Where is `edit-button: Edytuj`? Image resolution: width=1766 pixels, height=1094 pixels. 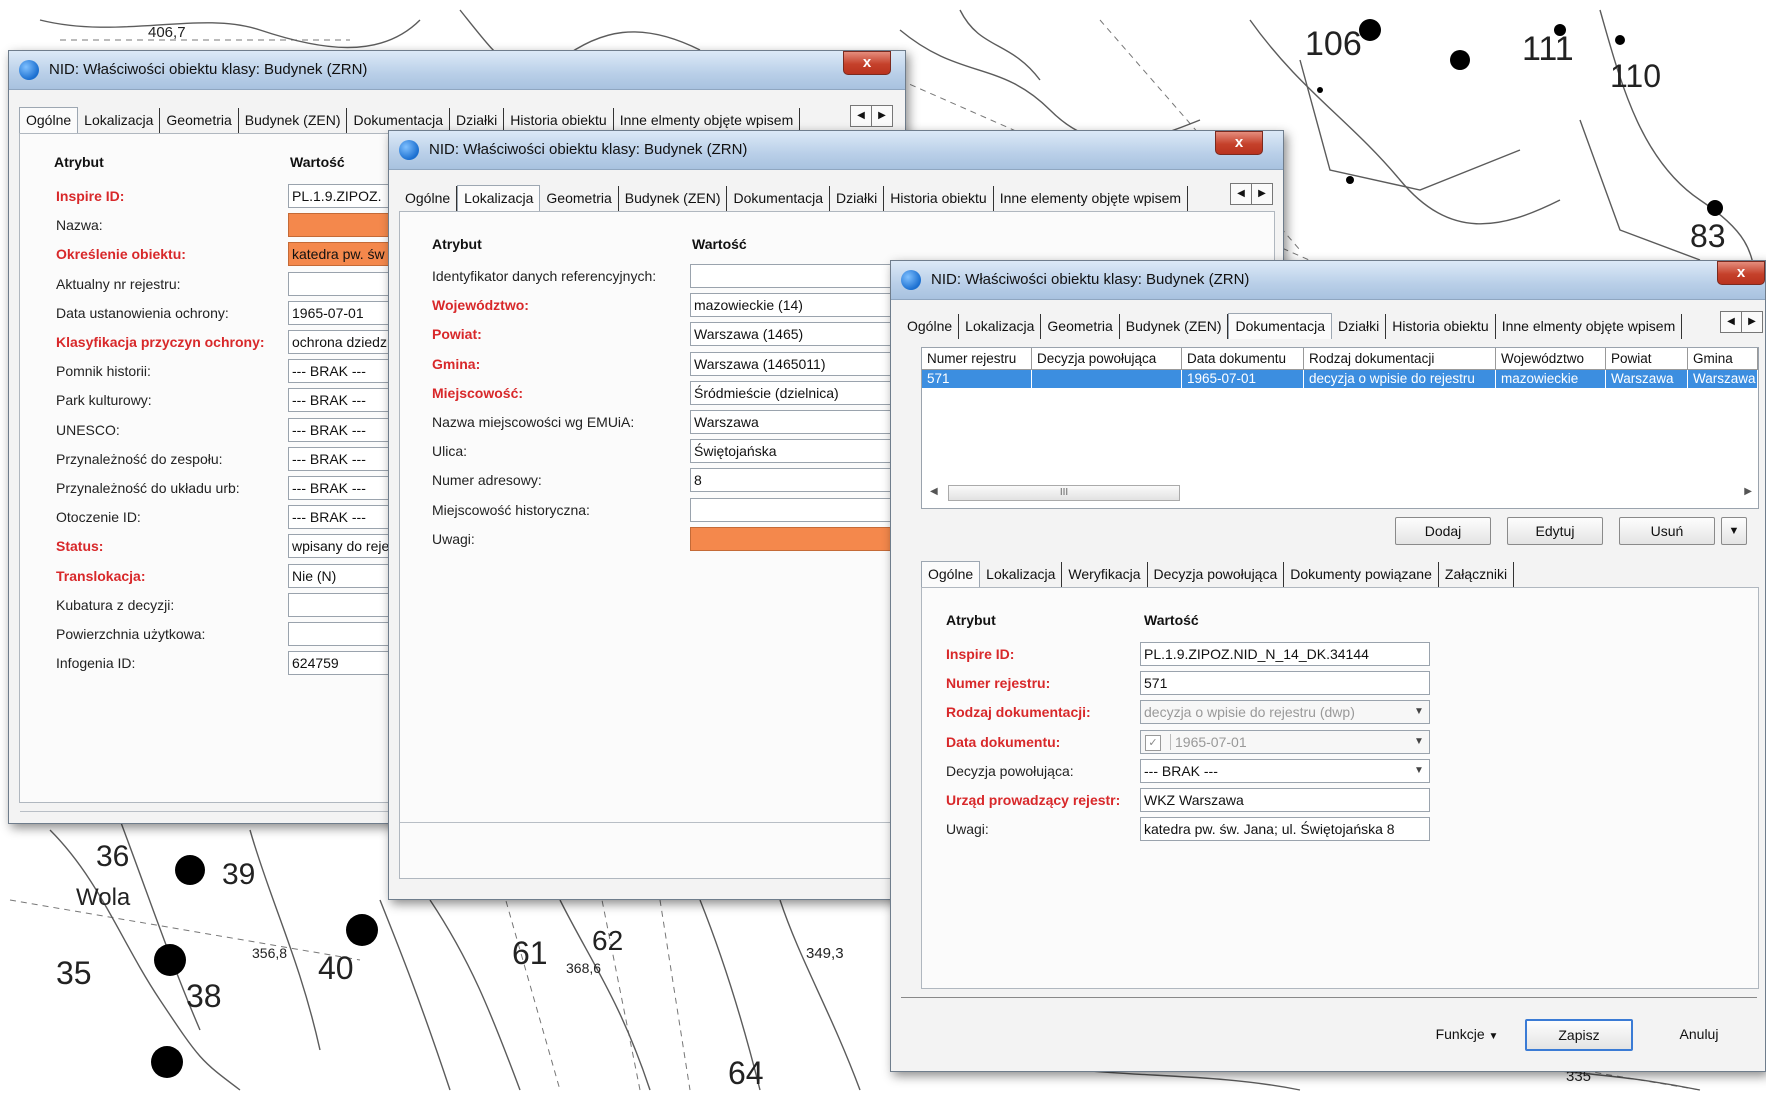
edit-button: Edytuj is located at coordinates (1555, 531).